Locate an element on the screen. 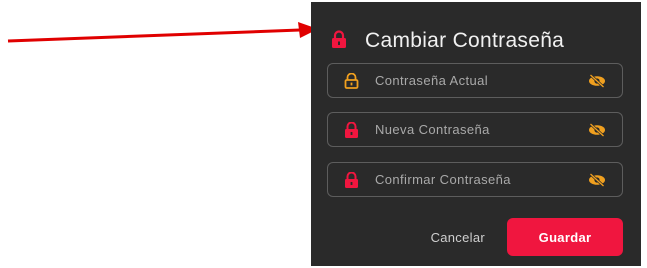 This screenshot has width=647, height=268. new-password-input is located at coordinates (475, 129).